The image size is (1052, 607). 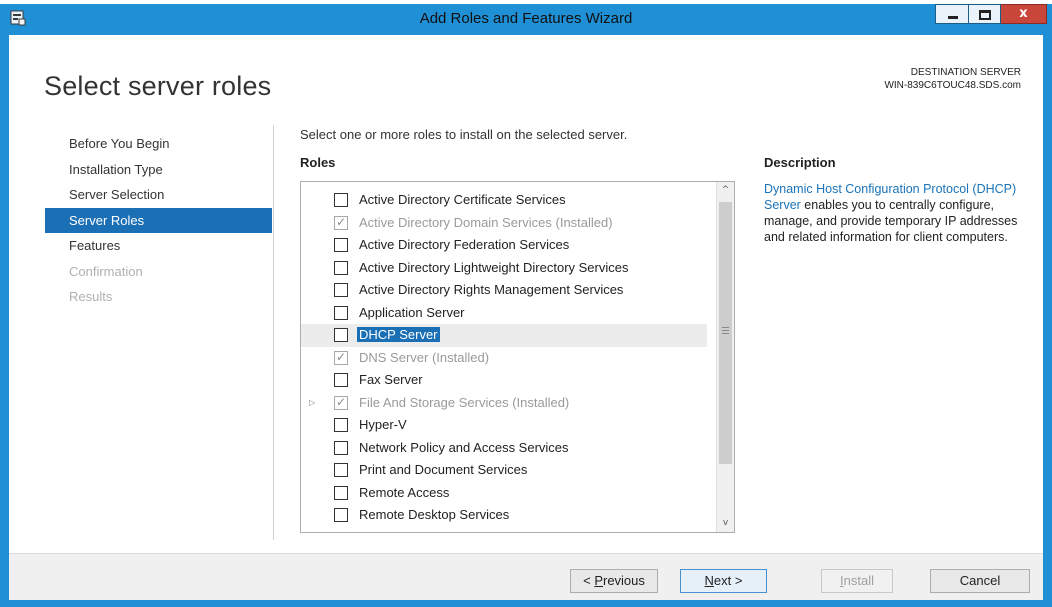 I want to click on role-row: Application Server, so click(x=504, y=313).